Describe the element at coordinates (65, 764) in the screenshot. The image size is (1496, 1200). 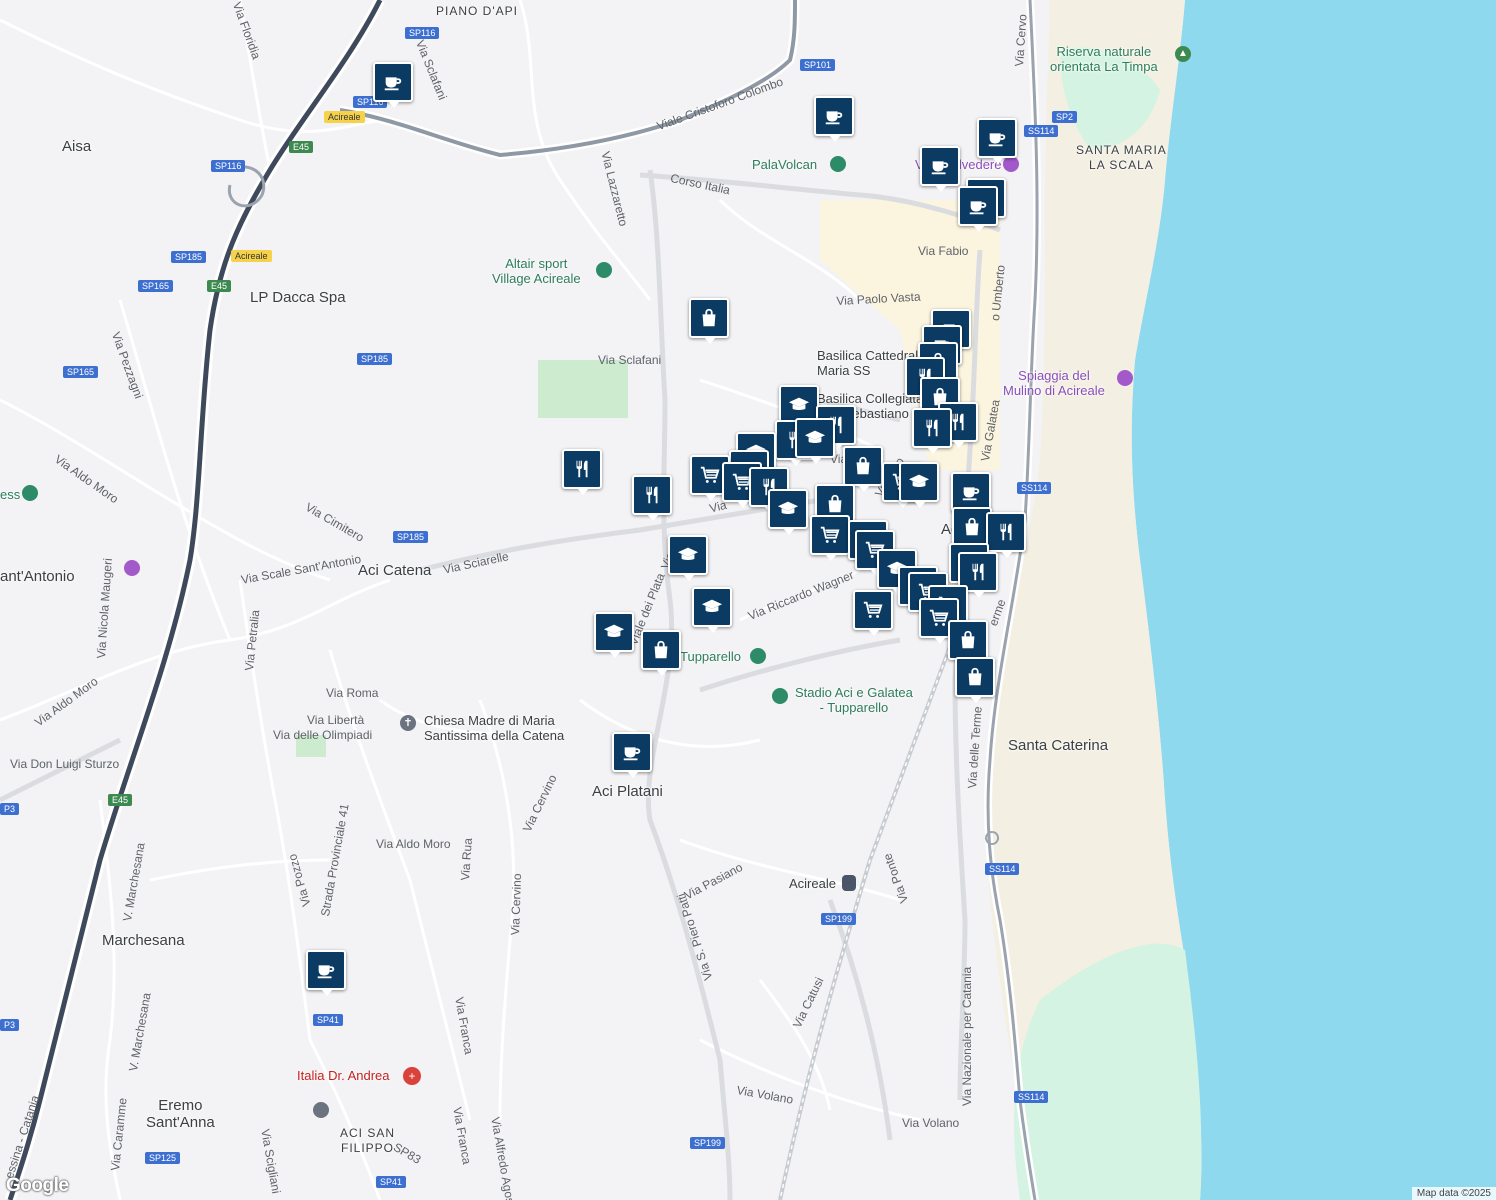
I see `street-label: Via Don Luigi Sturzo` at that location.